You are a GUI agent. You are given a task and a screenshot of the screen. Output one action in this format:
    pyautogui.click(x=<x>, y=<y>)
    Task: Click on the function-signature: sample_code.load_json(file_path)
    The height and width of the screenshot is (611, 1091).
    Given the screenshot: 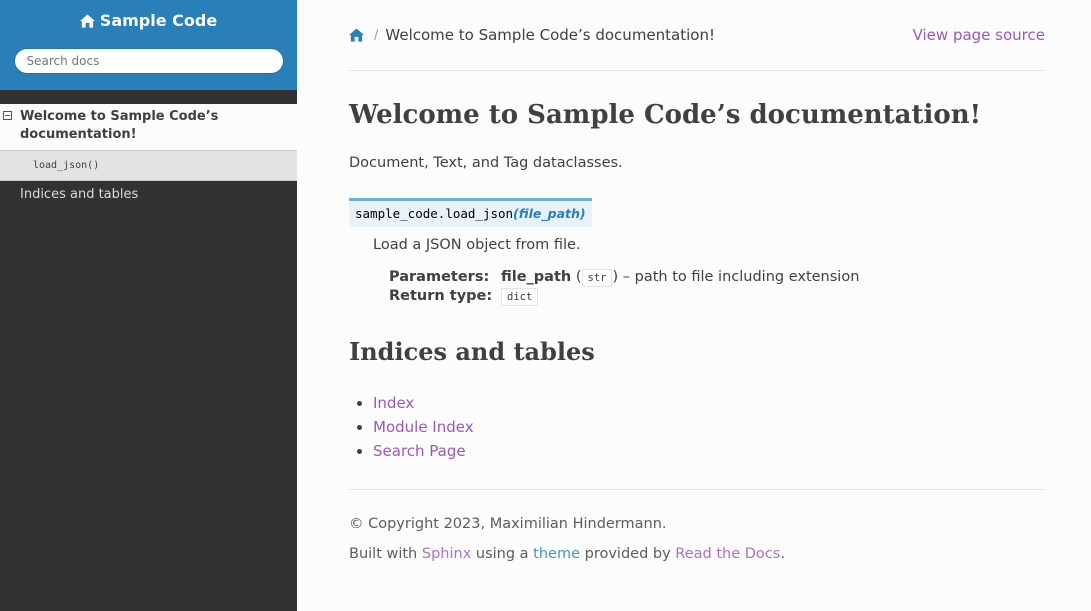 What is the action you would take?
    pyautogui.click(x=470, y=212)
    